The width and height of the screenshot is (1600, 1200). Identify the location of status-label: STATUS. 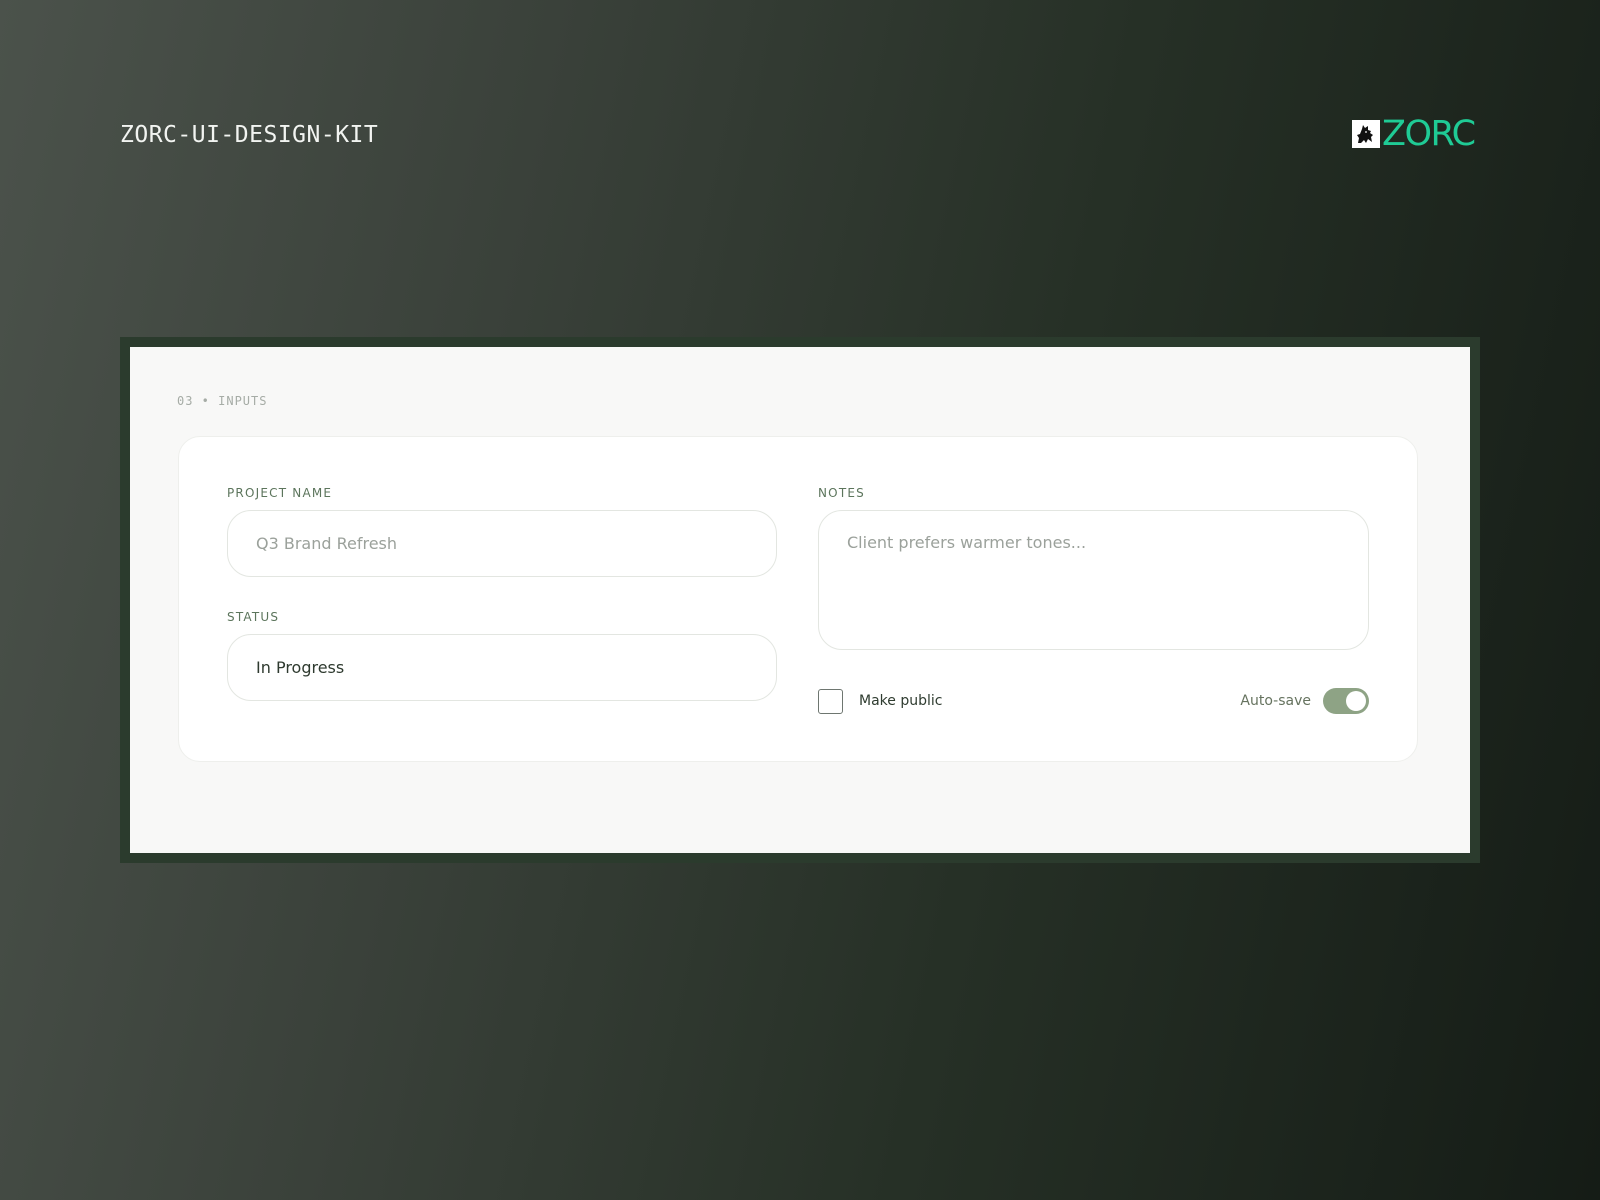
(253, 617).